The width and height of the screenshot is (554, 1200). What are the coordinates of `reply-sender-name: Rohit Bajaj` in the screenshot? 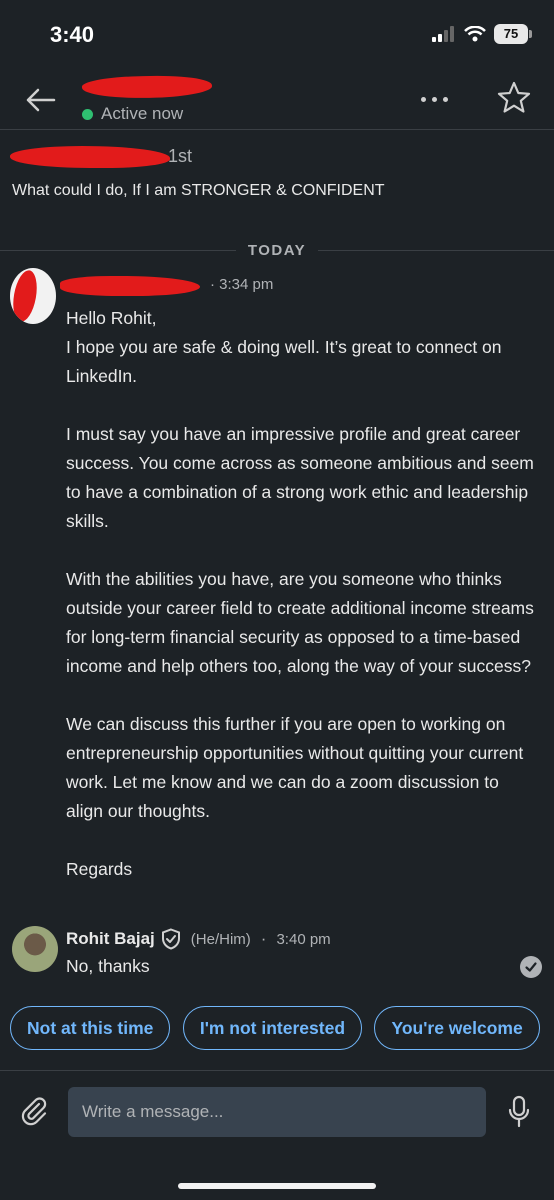 It's located at (110, 939).